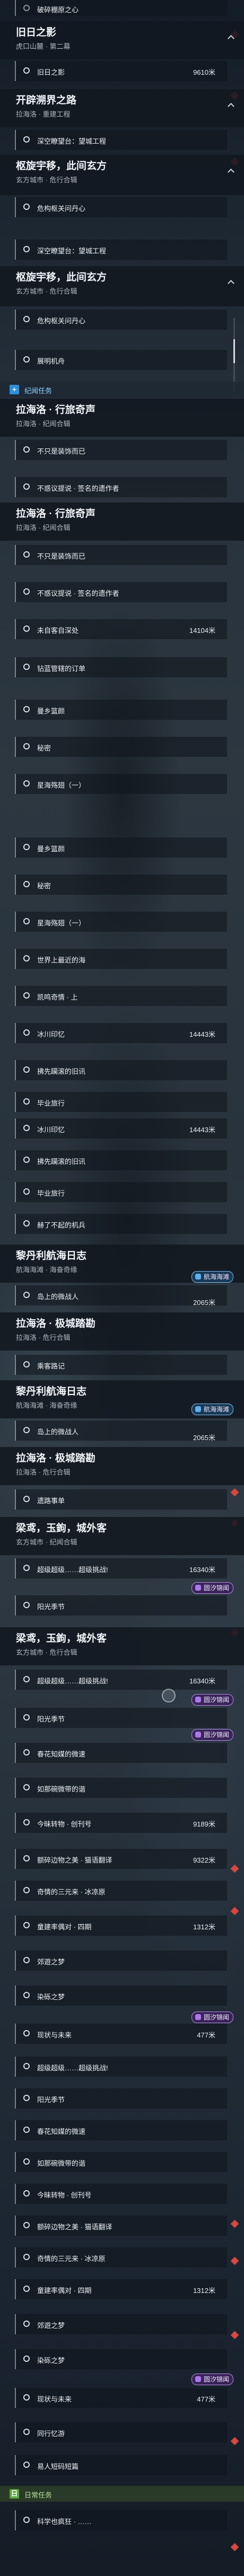 Image resolution: width=244 pixels, height=2576 pixels. What do you see at coordinates (51, 361) in the screenshot?
I see `quest-name: 展明机舟` at bounding box center [51, 361].